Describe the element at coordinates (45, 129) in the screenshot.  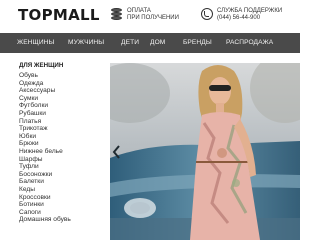
I see `sidebar-item-knitwear: Трикотаж` at that location.